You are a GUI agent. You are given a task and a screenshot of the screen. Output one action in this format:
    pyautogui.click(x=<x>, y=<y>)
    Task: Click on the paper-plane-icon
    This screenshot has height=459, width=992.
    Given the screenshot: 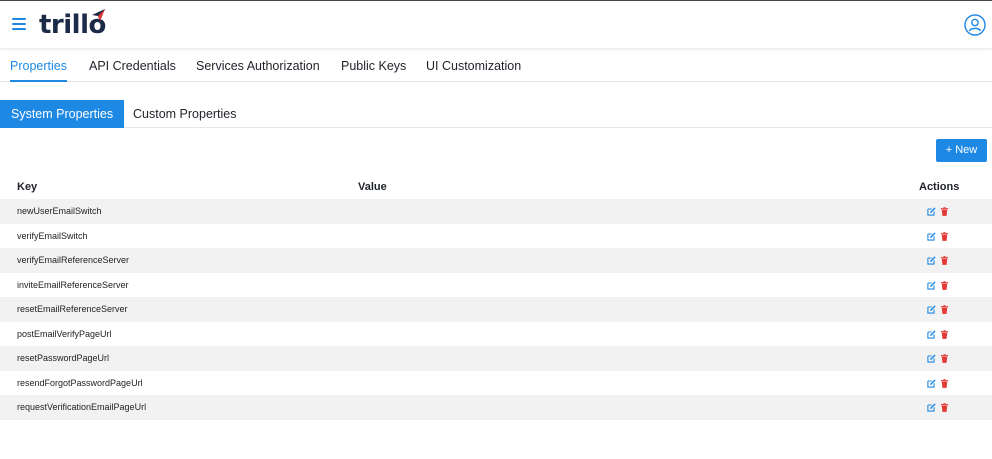 What is the action you would take?
    pyautogui.click(x=98, y=15)
    